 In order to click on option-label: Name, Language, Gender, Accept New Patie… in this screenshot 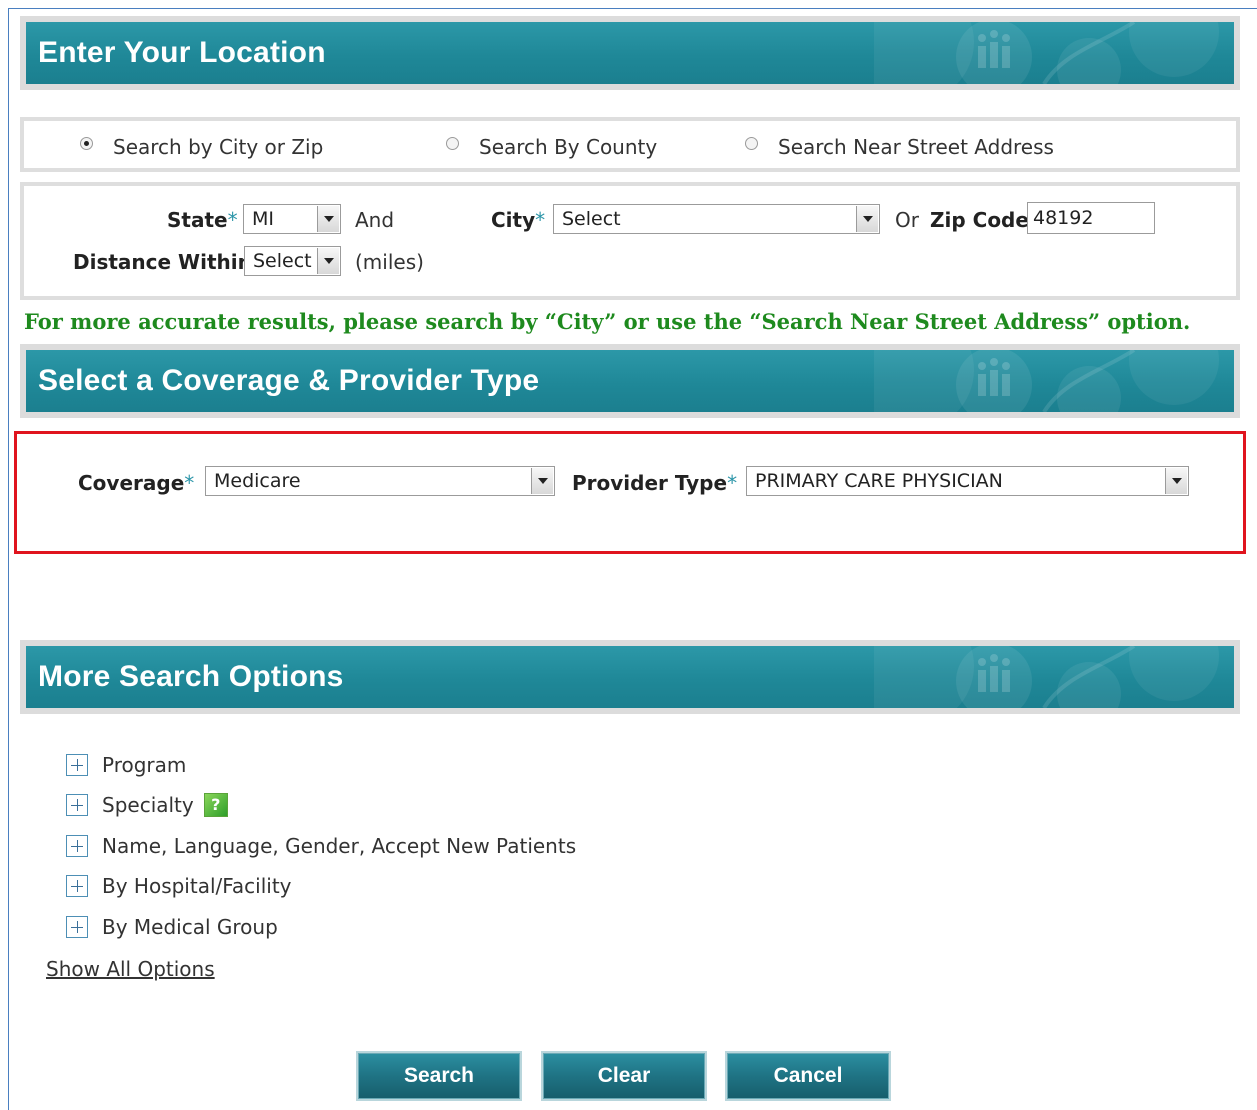, I will do `click(339, 845)`.